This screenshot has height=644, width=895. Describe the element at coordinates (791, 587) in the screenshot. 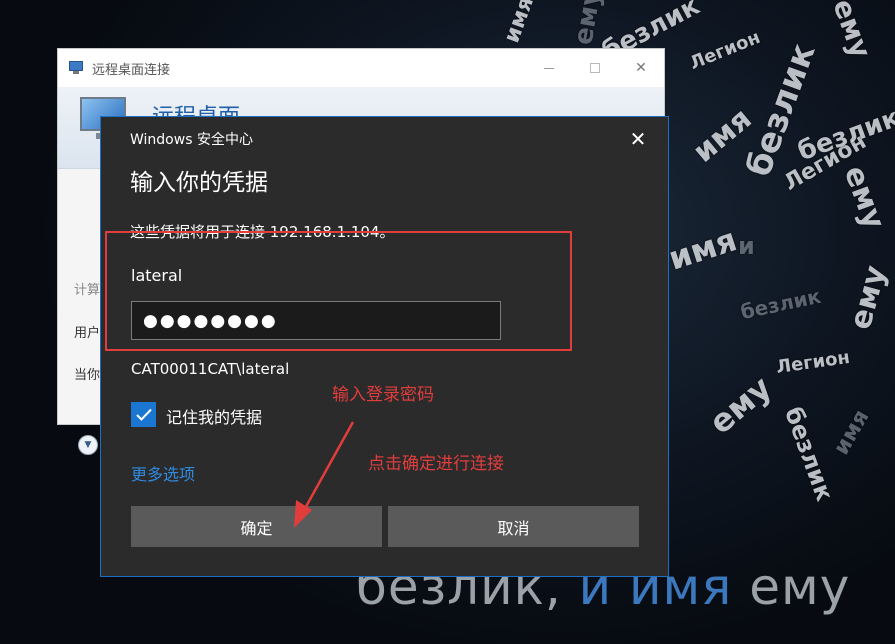

I see `wallpaper-tagline-part: ему` at that location.